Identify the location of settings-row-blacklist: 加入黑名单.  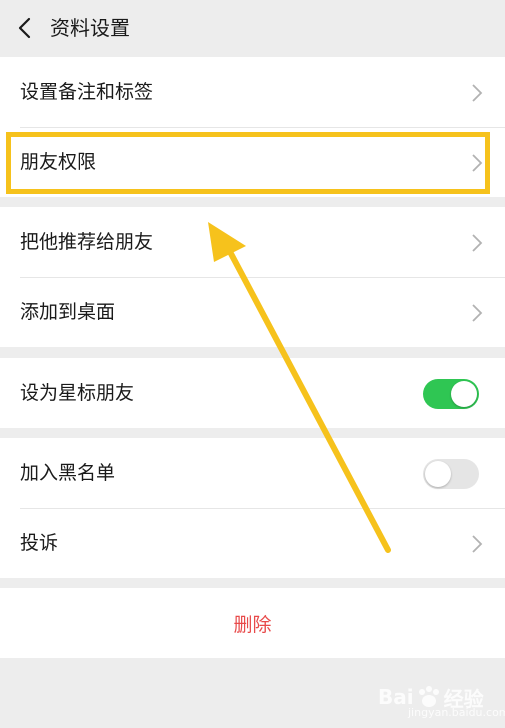
(252, 473).